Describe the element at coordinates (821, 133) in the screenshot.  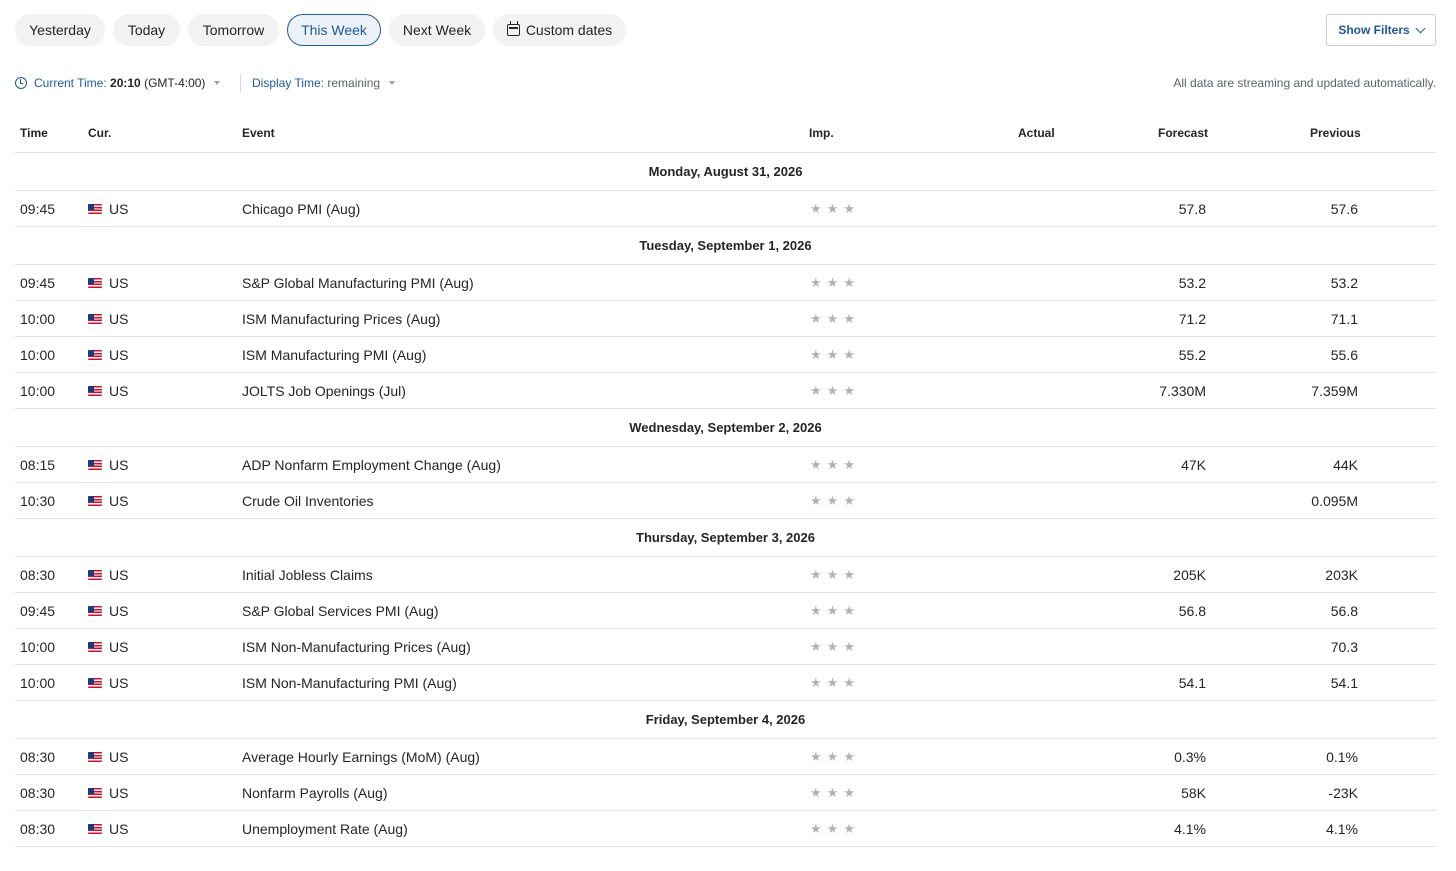
I see `header-importance: Imp.` at that location.